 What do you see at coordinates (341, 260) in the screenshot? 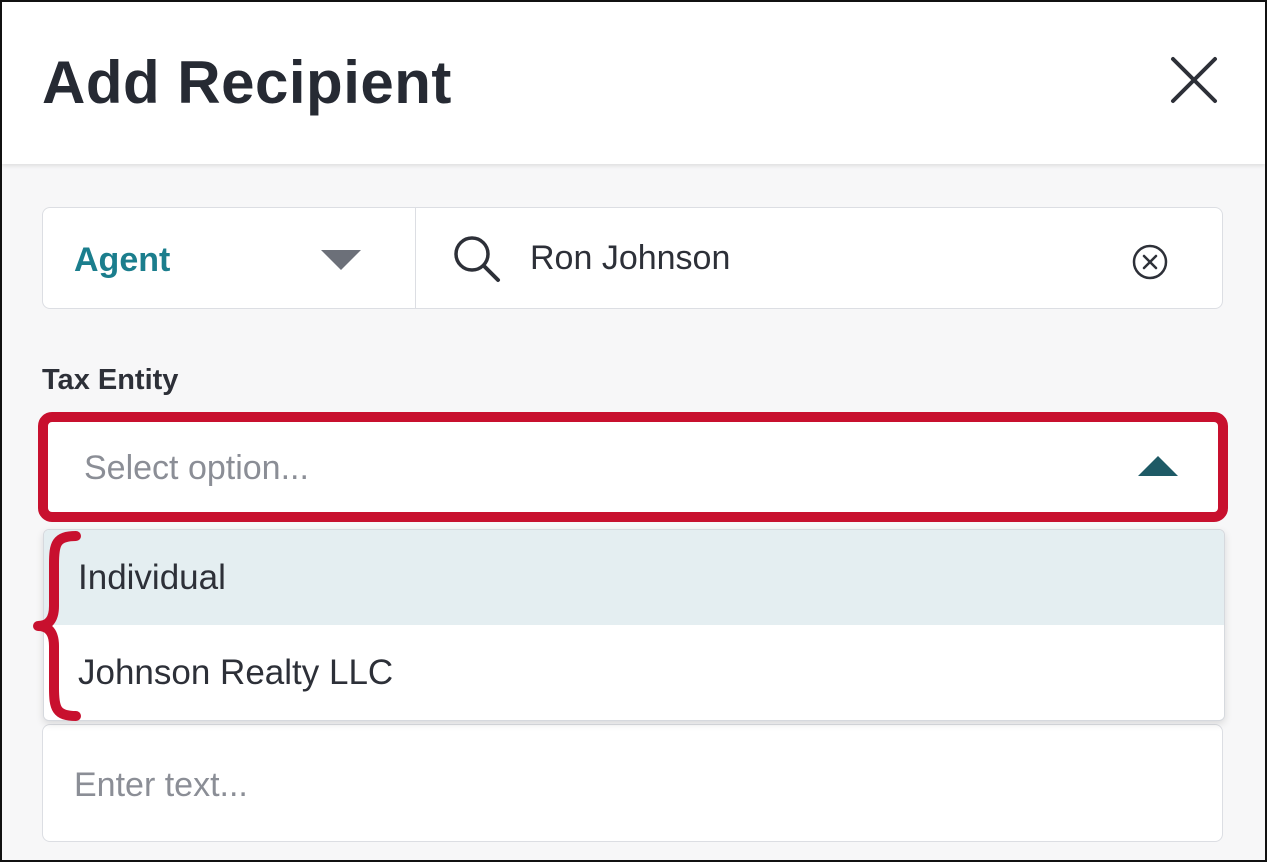
I see `caret-down-icon` at bounding box center [341, 260].